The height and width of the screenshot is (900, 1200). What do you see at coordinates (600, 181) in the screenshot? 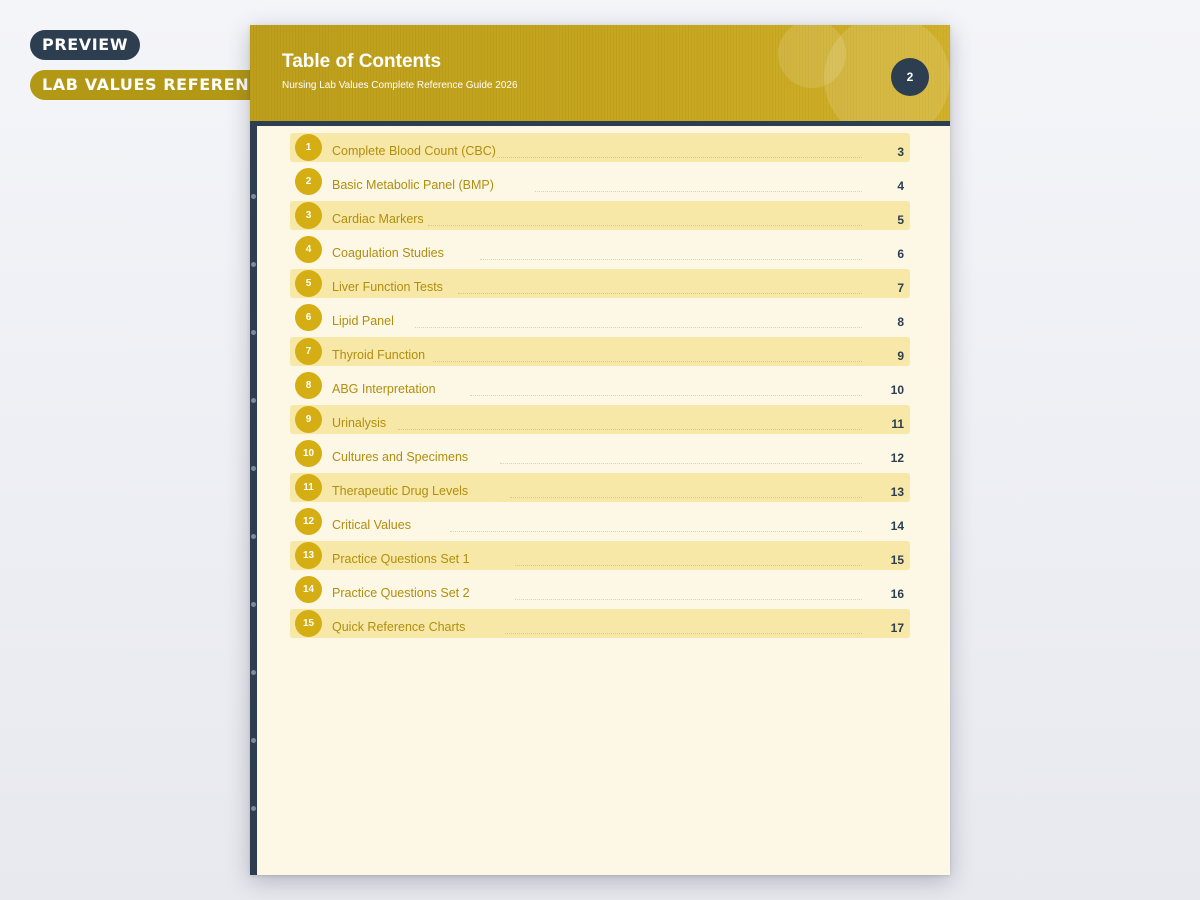
I see `toc-item: 2 Basic Metabolic Panel (BMP) 4` at bounding box center [600, 181].